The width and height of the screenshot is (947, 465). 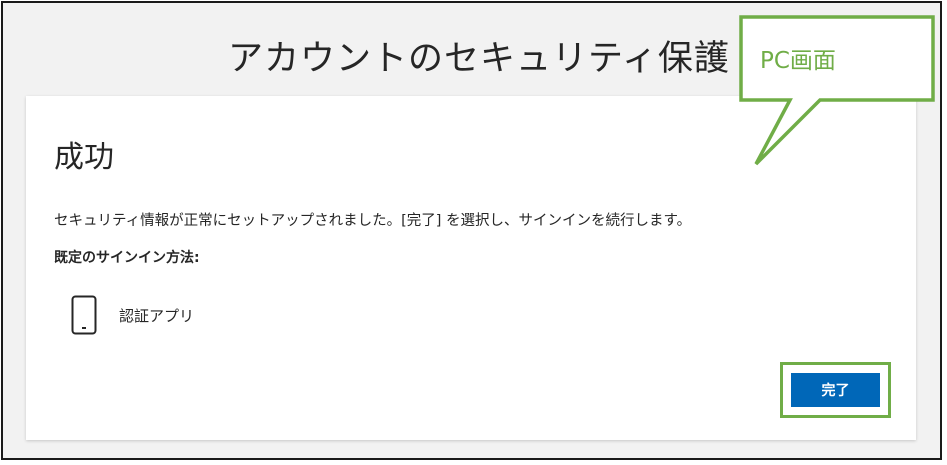 What do you see at coordinates (84, 157) in the screenshot?
I see `card-heading: 成功` at bounding box center [84, 157].